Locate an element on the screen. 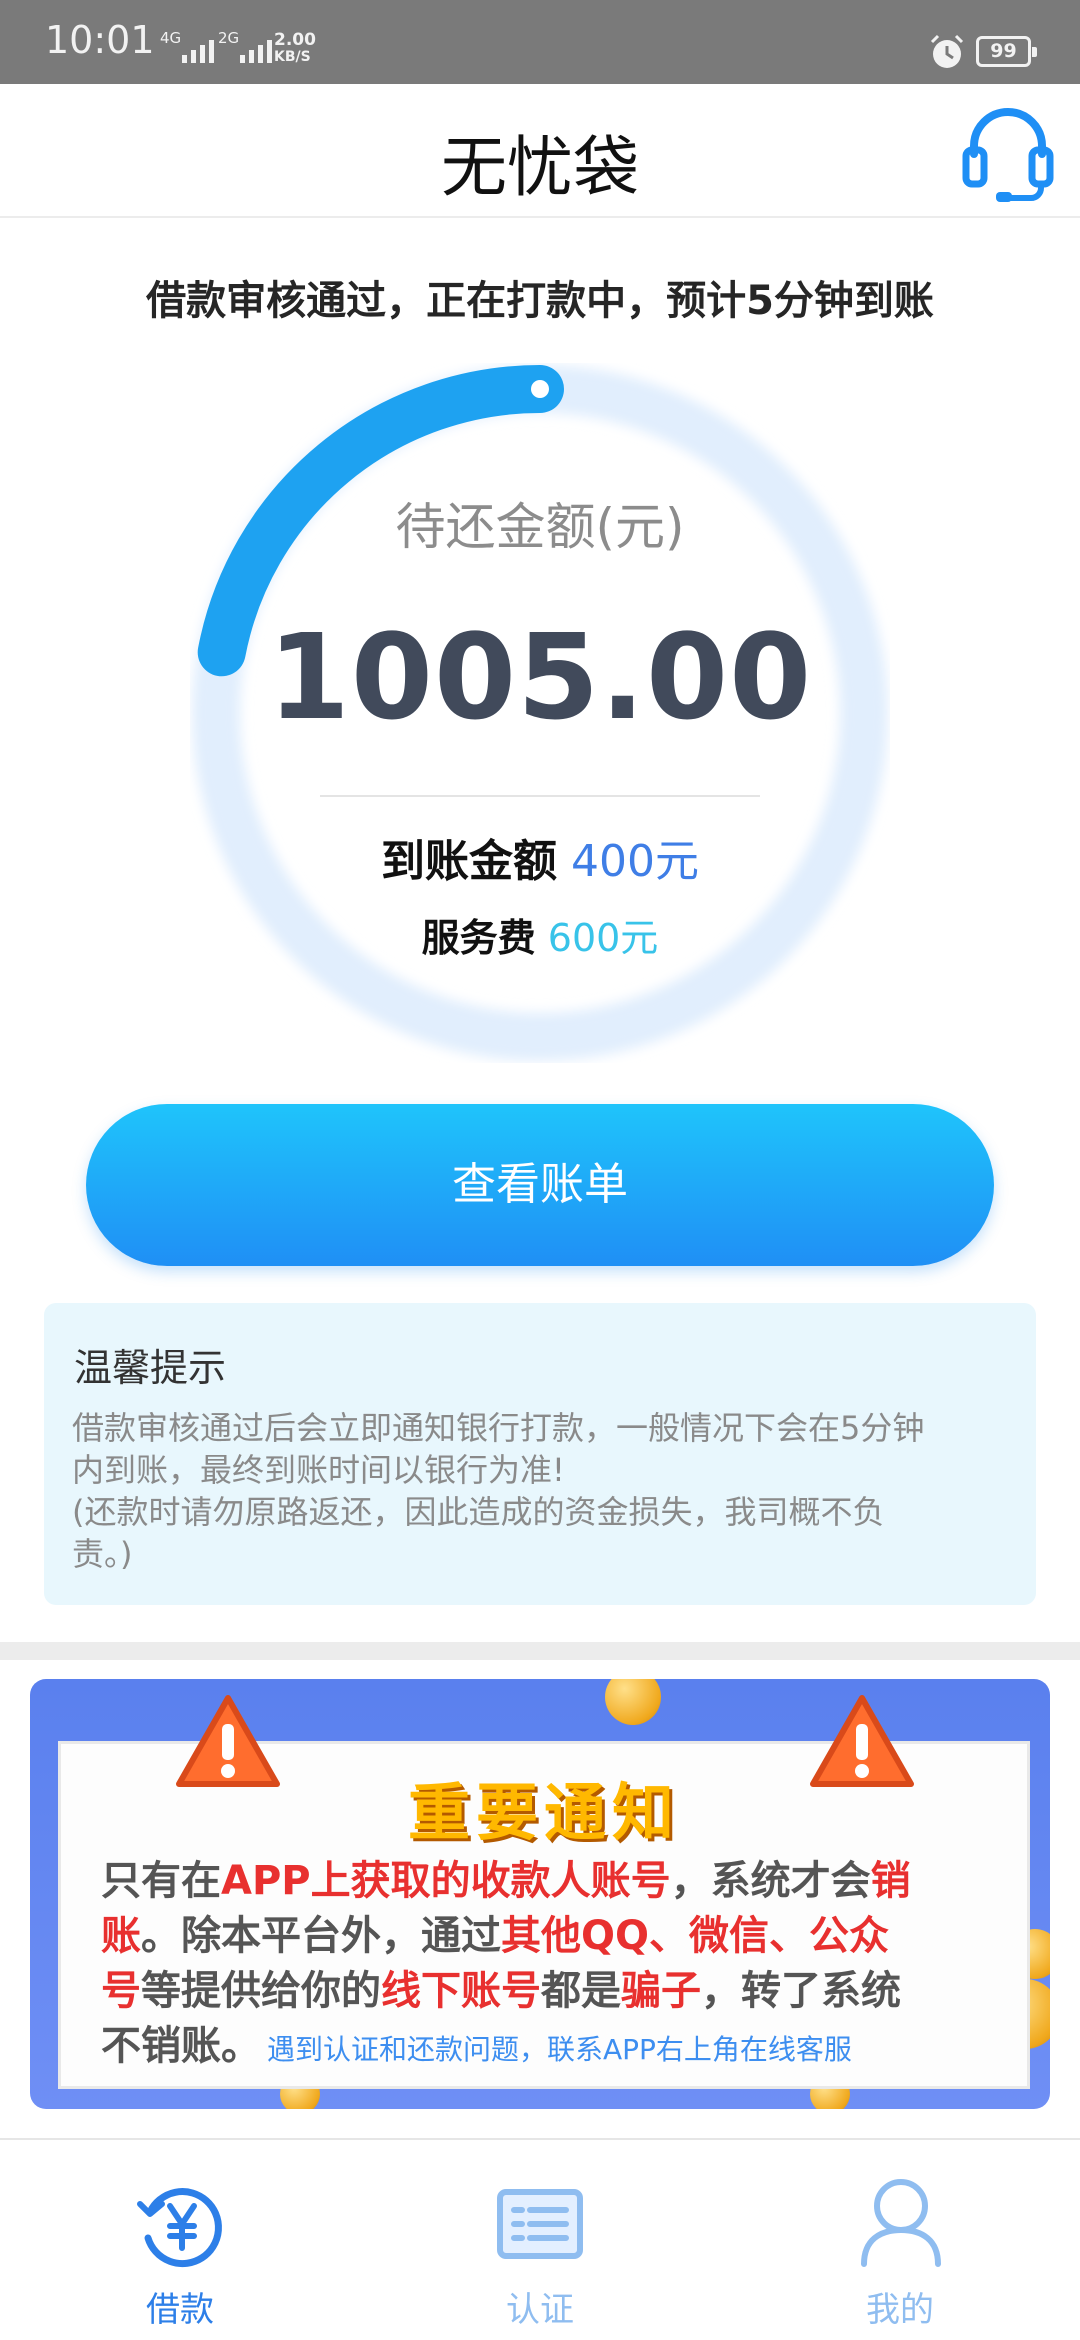 Image resolution: width=1080 pixels, height=2340 pixels. notice-highlight: 账 is located at coordinates (121, 1936).